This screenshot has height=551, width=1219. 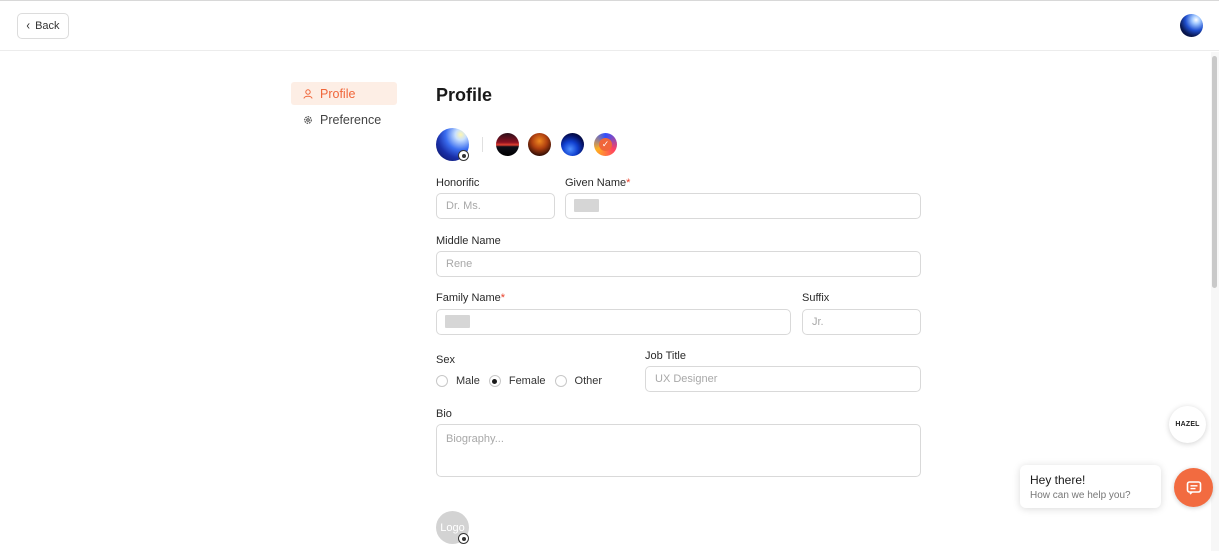 I want to click on bio-label: Bio, so click(x=444, y=414).